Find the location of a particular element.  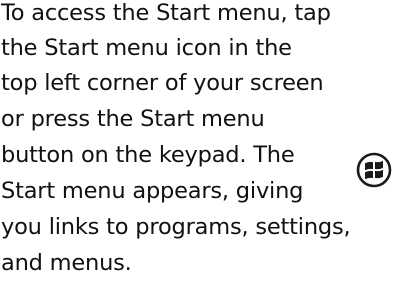

paragraph-line-7: you links to programs, settings, is located at coordinates (176, 227).